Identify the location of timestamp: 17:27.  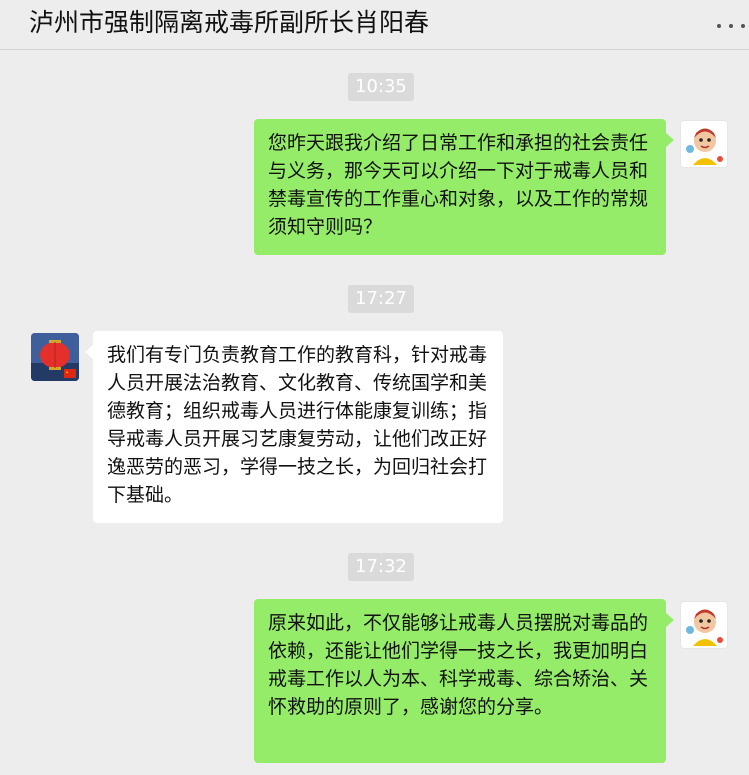
(381, 299).